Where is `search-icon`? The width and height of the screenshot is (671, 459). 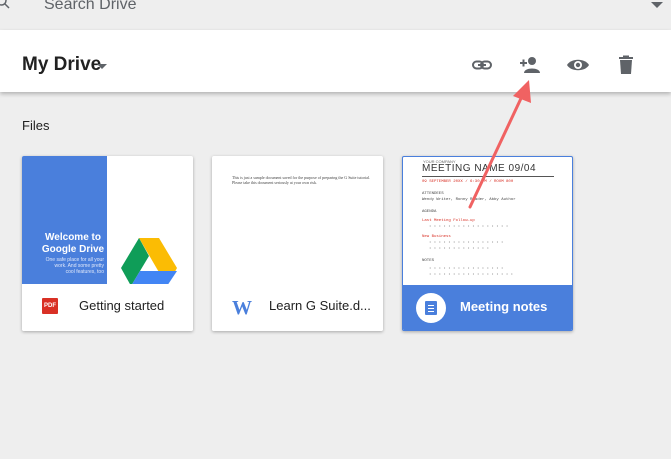
search-icon is located at coordinates (6, 5).